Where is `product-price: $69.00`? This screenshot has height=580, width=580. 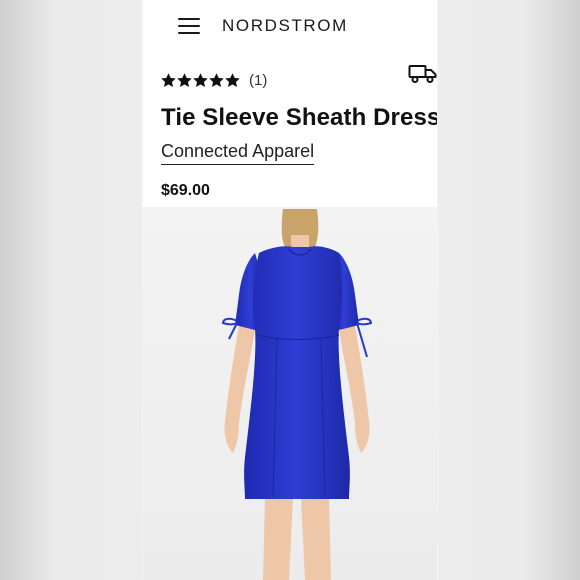 product-price: $69.00 is located at coordinates (185, 190).